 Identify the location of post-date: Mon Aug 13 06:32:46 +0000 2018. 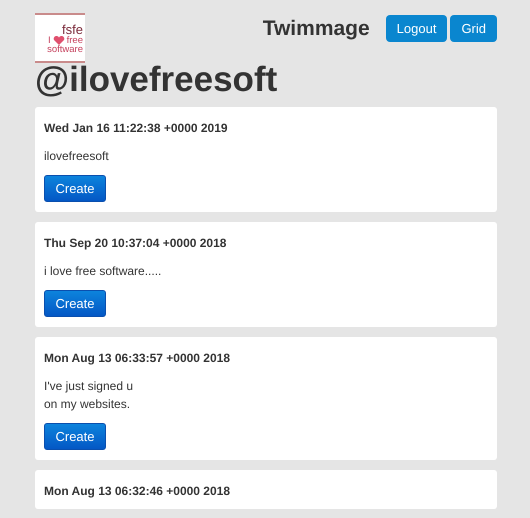
(137, 491).